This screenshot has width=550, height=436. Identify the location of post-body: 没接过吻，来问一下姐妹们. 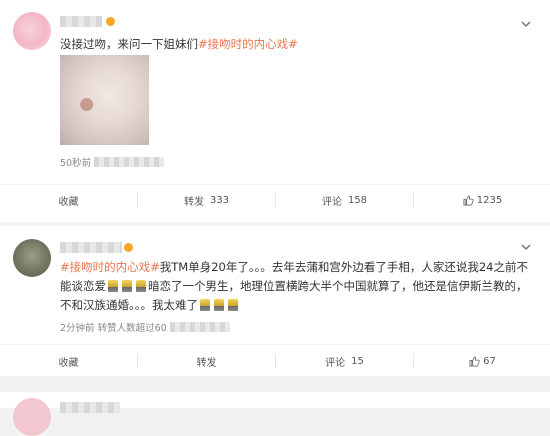
(129, 44).